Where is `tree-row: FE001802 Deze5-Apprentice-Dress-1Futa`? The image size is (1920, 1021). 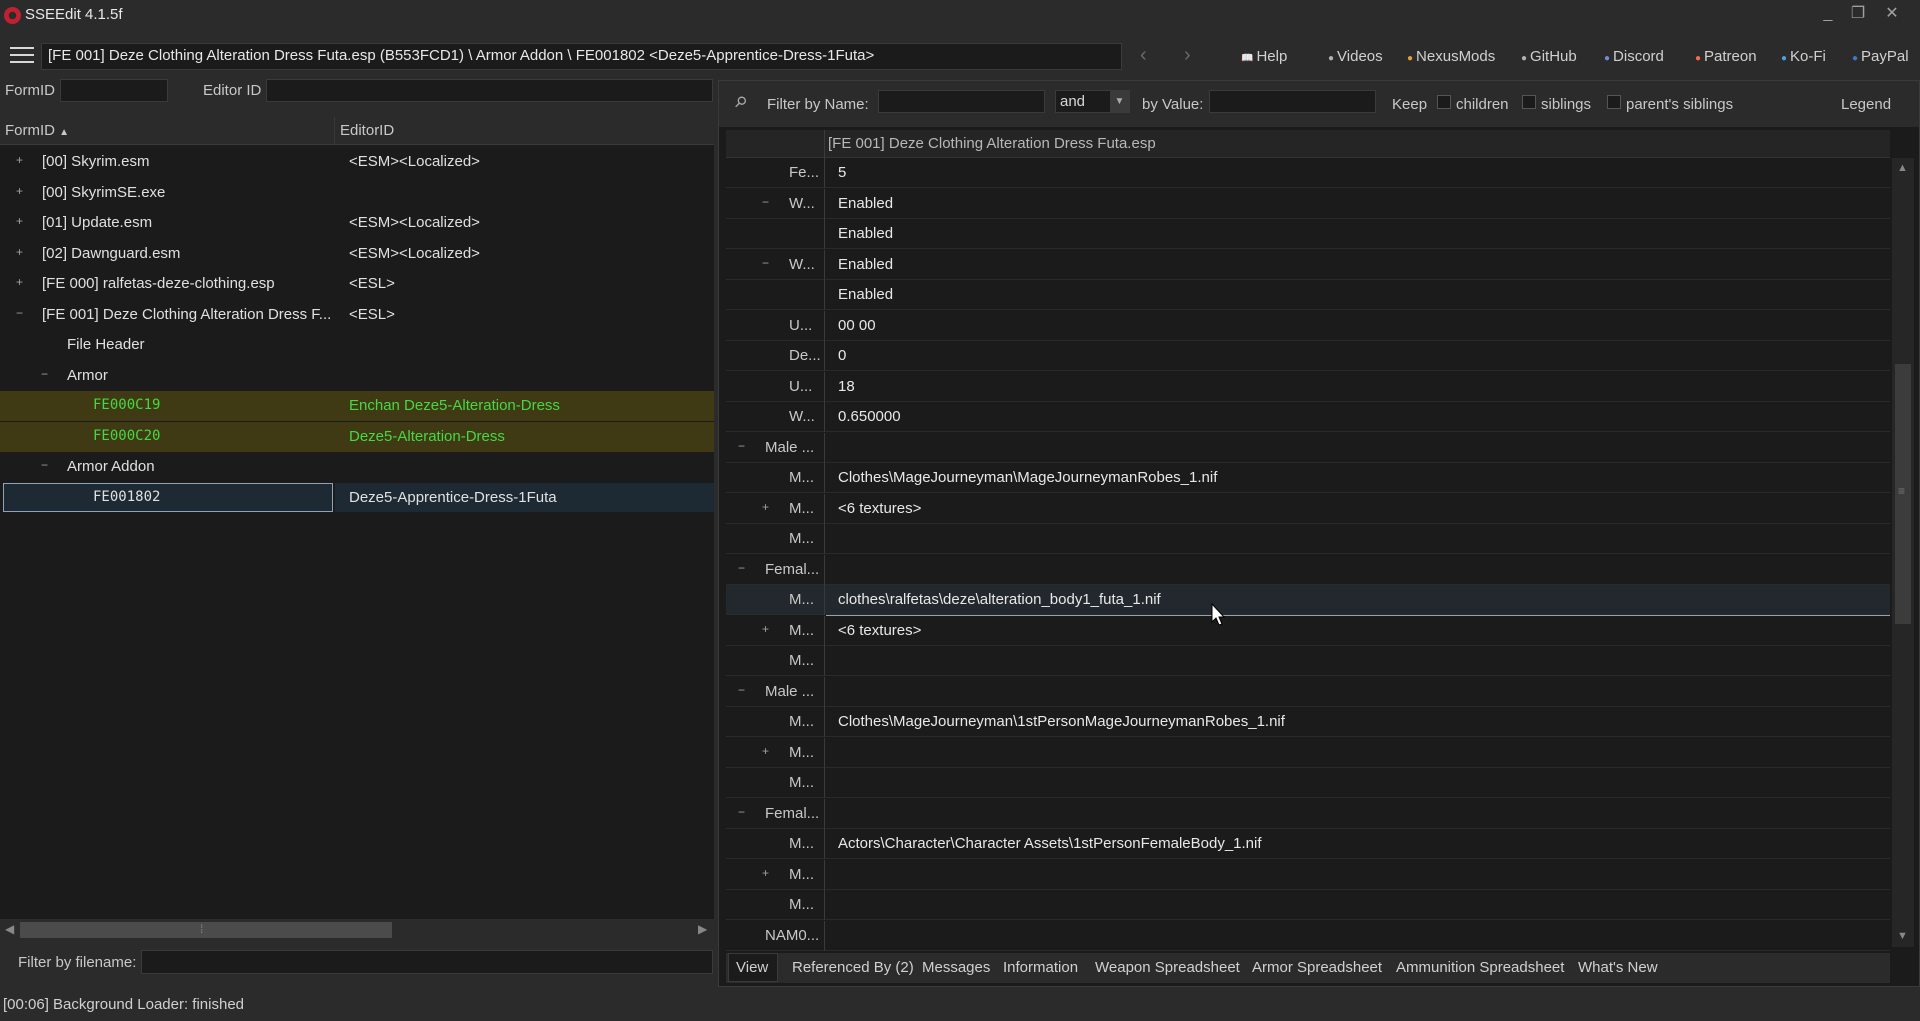
tree-row: FE001802 Deze5-Apprentice-Dress-1Futa is located at coordinates (357, 498).